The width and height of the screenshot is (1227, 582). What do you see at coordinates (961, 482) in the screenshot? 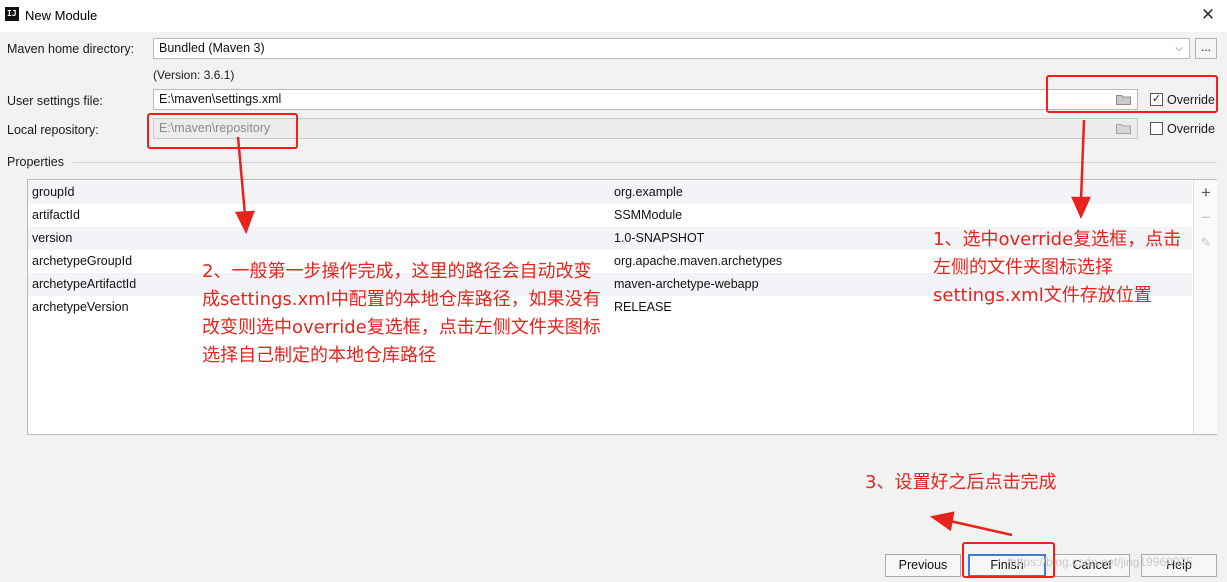
I see `annotation-note-3: 3、设置好之后点击完成` at bounding box center [961, 482].